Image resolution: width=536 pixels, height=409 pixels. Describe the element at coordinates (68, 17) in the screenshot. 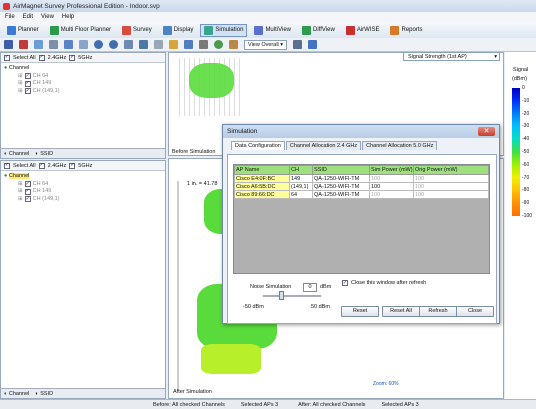

I see `menu-help: Help` at that location.